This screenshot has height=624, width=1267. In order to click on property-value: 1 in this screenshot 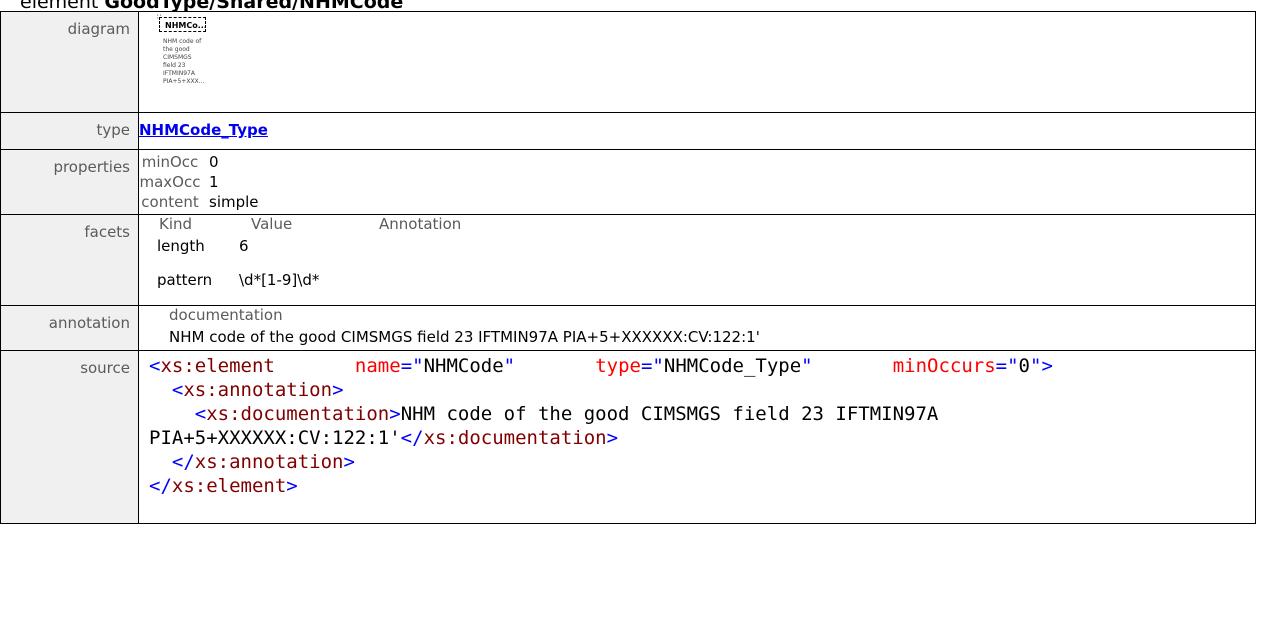, I will do `click(214, 182)`.